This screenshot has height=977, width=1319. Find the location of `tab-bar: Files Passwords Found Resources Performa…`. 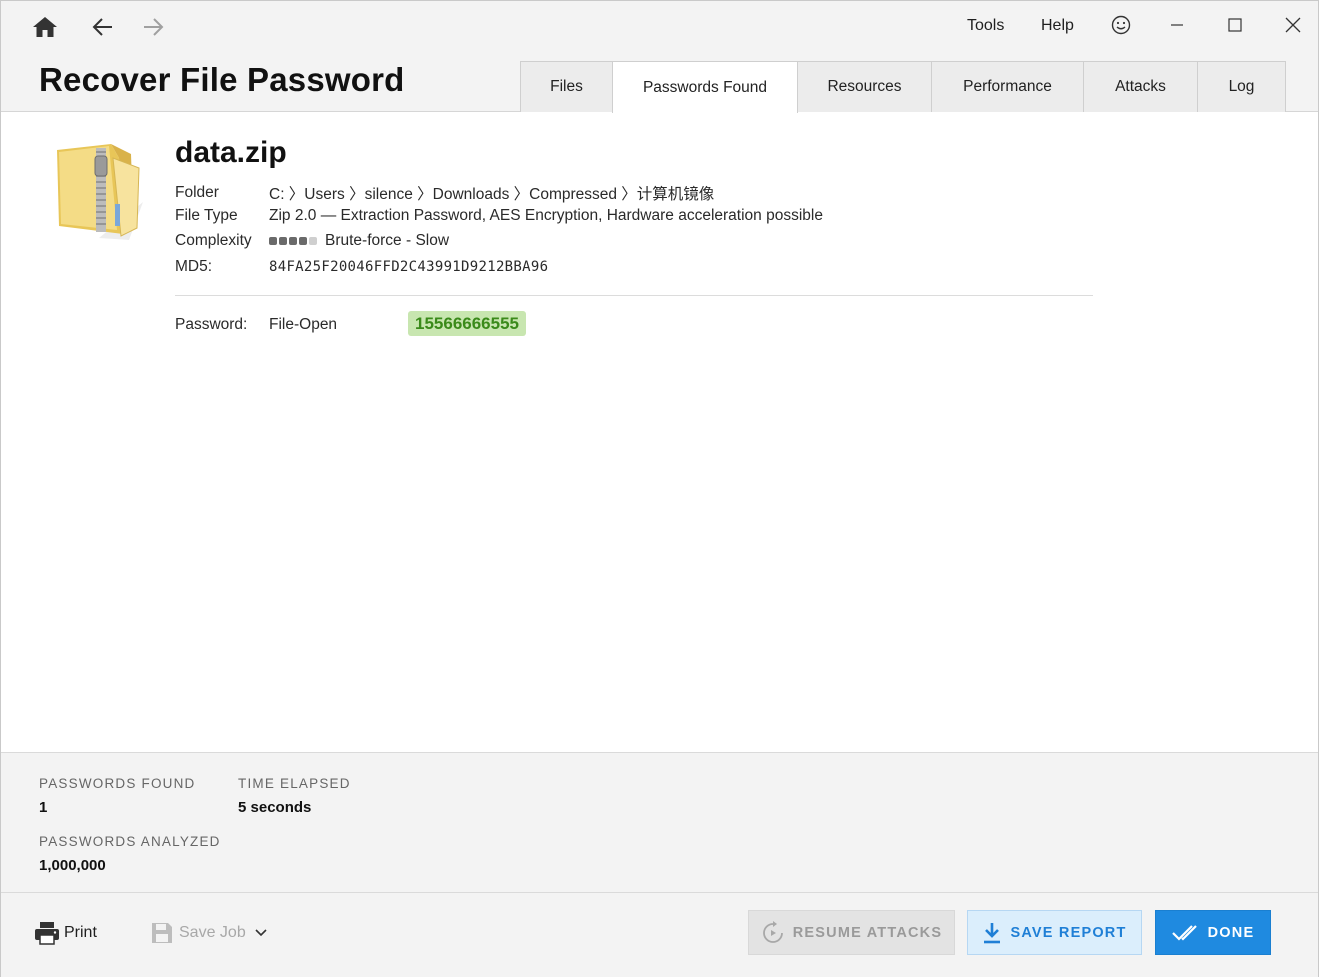

tab-bar: Files Passwords Found Resources Performa… is located at coordinates (903, 87).